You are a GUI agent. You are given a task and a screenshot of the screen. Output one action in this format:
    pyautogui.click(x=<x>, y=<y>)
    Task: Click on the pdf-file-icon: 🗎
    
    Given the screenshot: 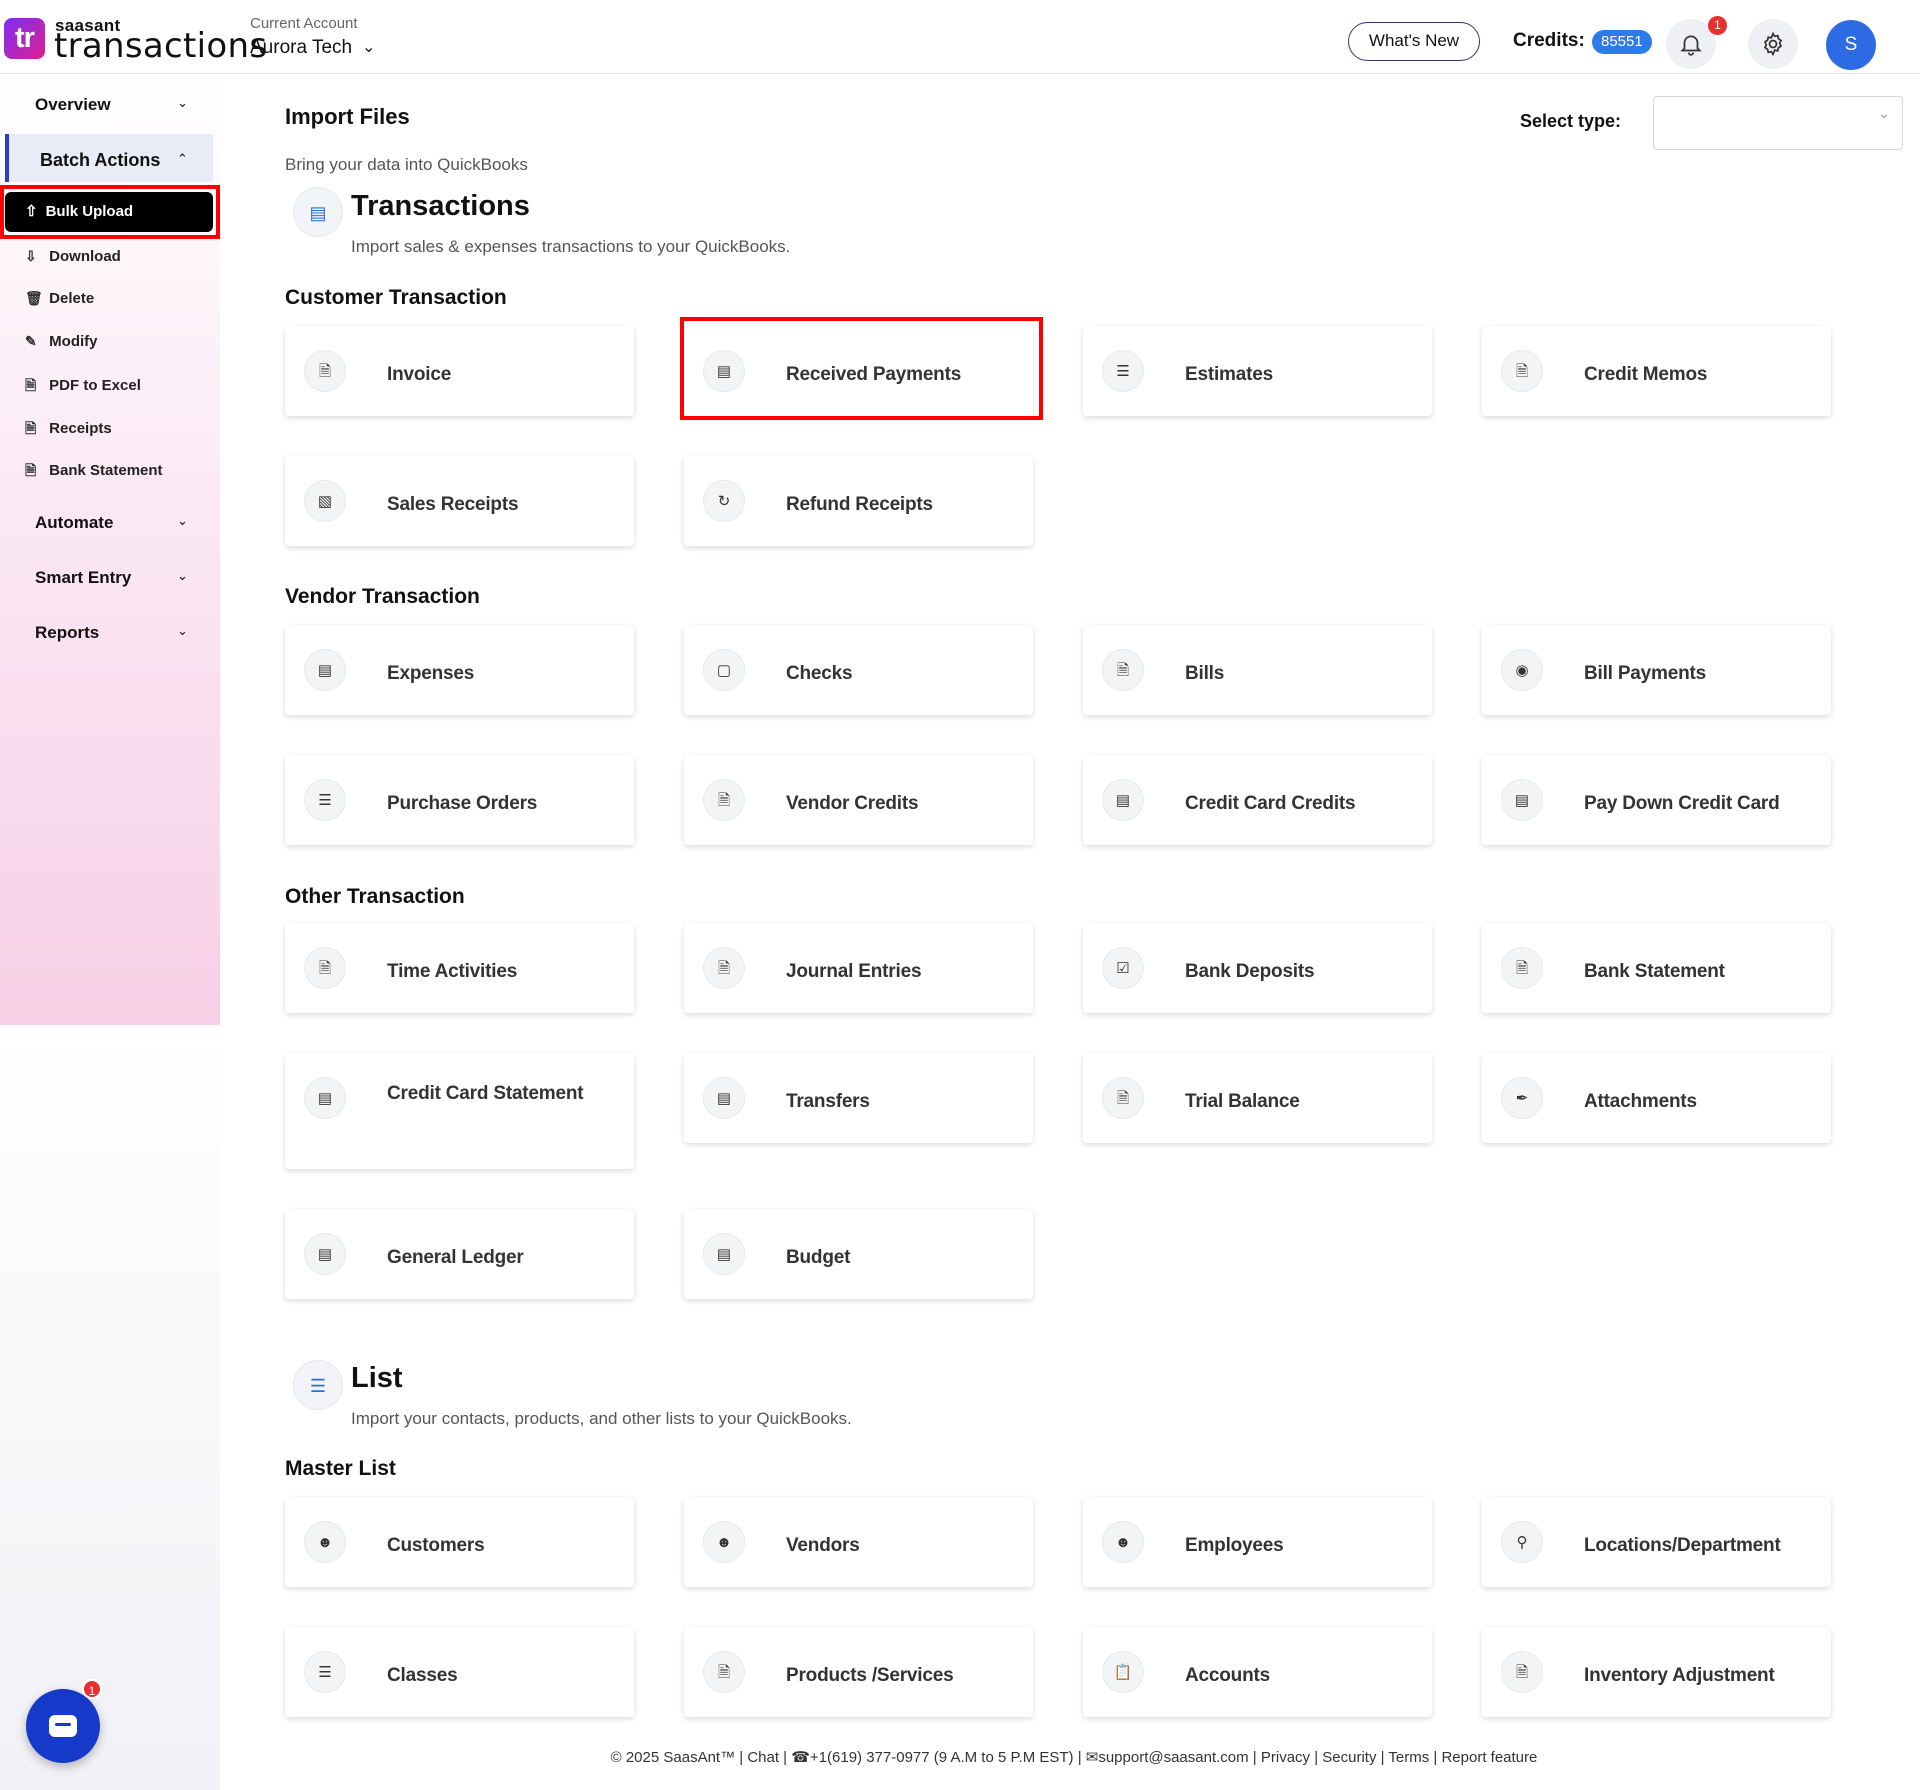 What is the action you would take?
    pyautogui.click(x=31, y=385)
    